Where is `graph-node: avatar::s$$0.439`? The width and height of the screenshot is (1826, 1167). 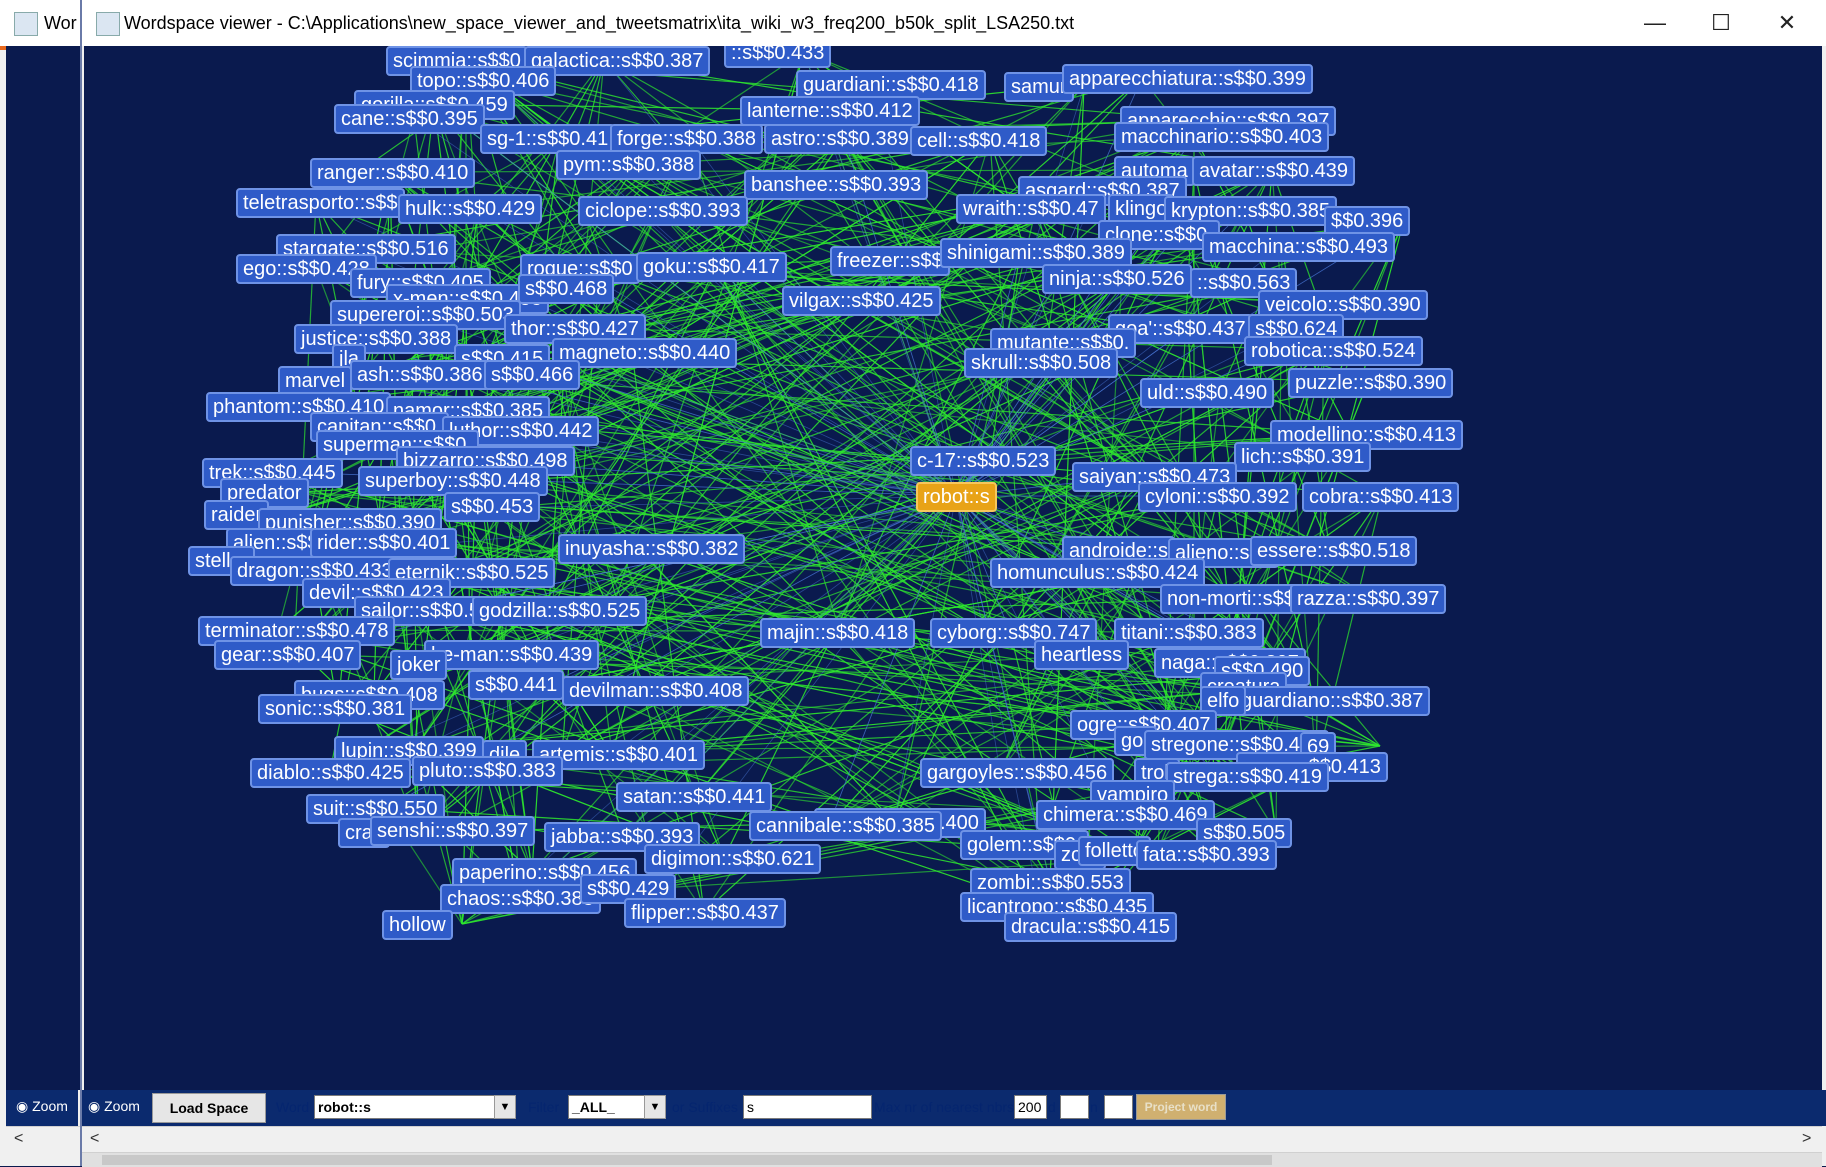 graph-node: avatar::s$$0.439 is located at coordinates (1273, 171).